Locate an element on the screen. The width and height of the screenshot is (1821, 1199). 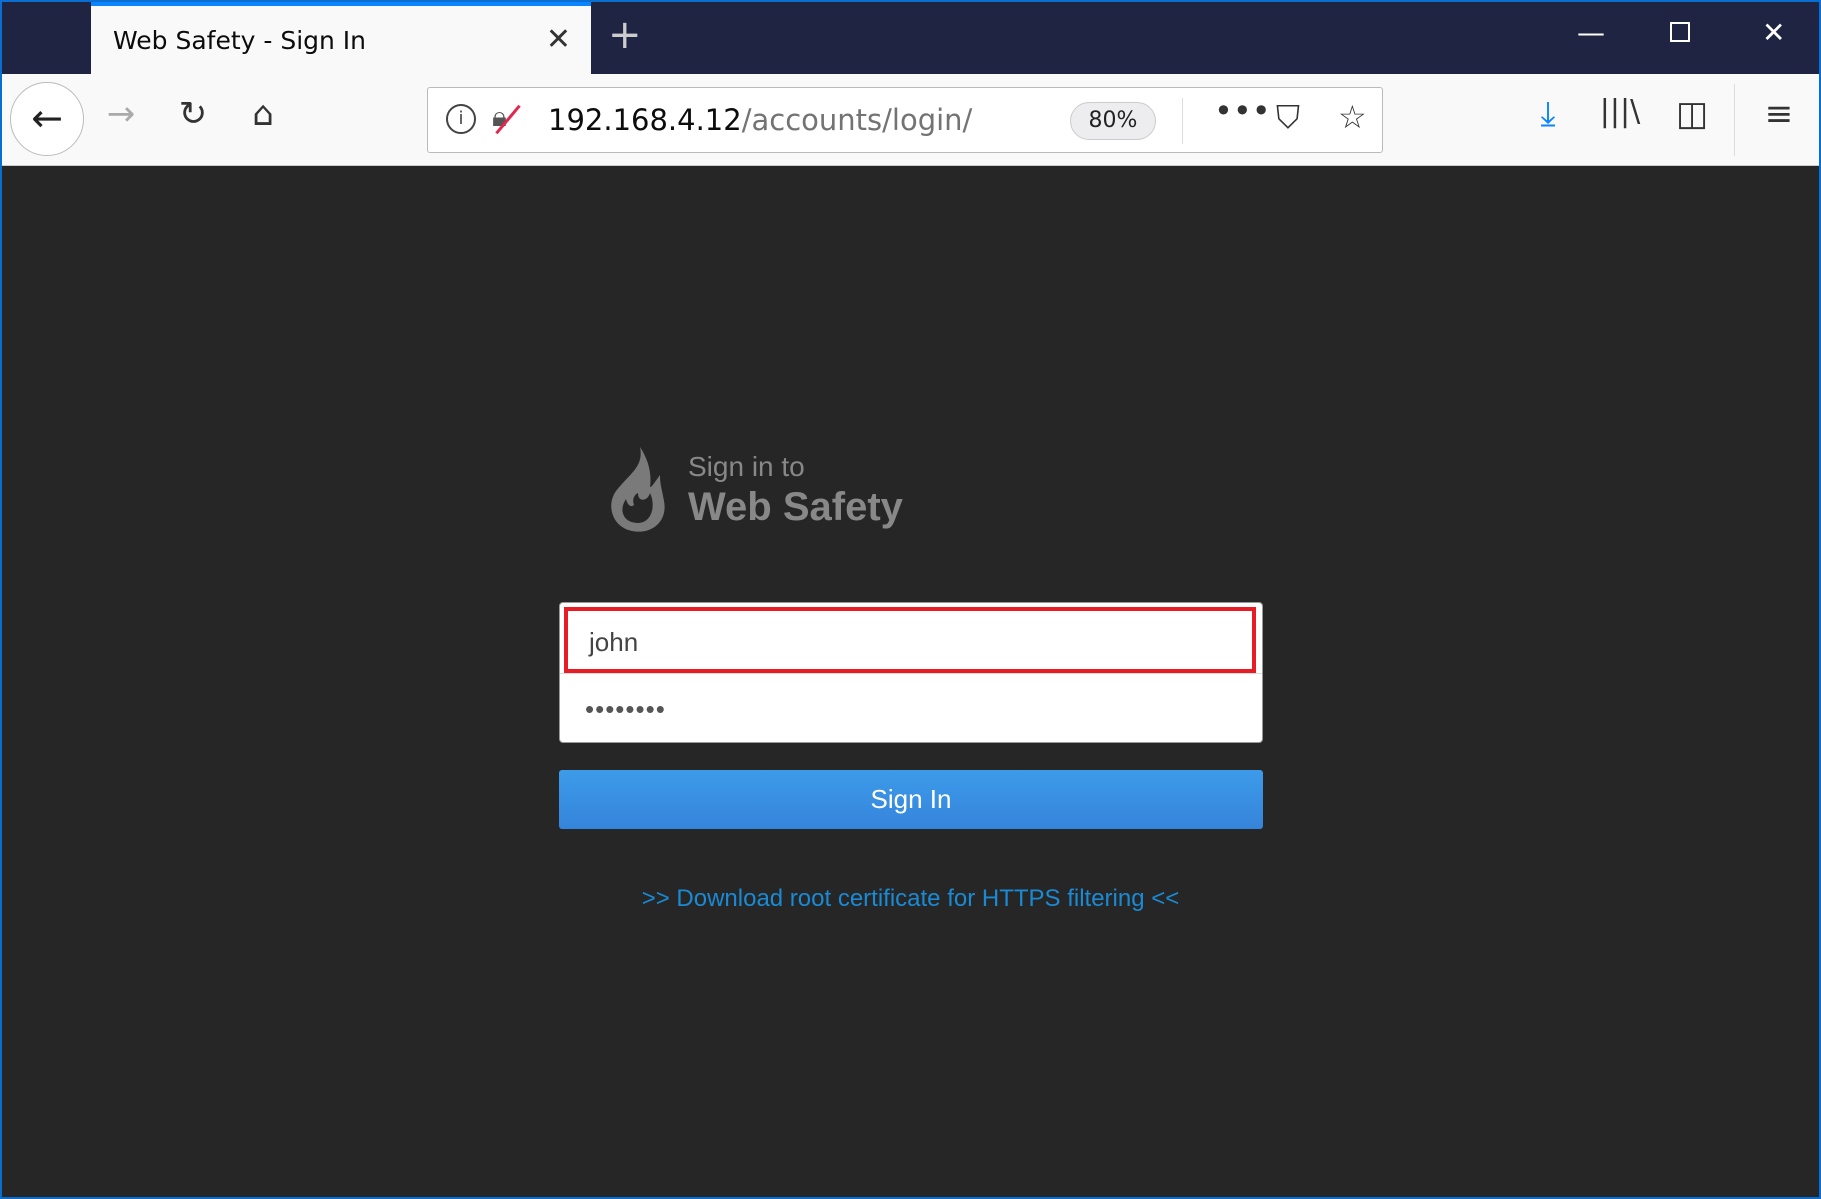
pocket-icon: ⛉ is located at coordinates (1288, 117).